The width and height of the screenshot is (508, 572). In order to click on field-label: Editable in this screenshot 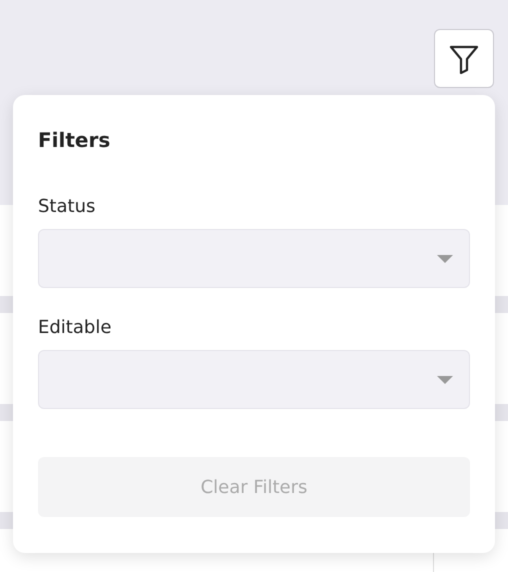, I will do `click(75, 328)`.